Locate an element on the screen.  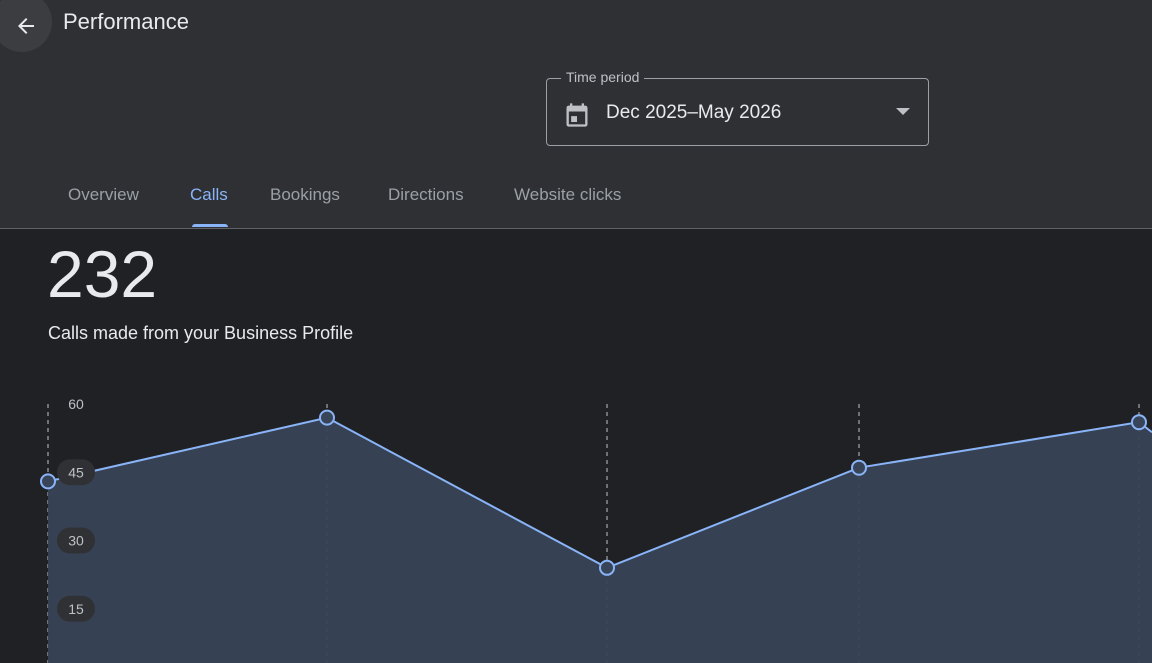
active-tab-indicator is located at coordinates (210, 225).